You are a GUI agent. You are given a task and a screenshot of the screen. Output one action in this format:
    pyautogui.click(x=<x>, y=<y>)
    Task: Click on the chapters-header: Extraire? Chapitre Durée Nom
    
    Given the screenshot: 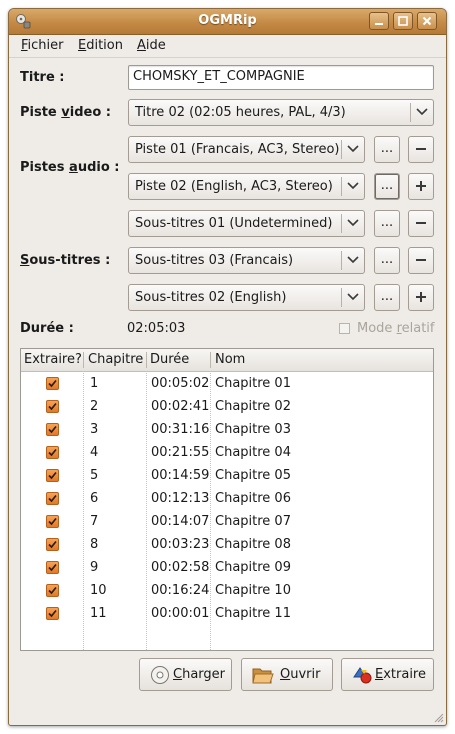 What is the action you would take?
    pyautogui.click(x=227, y=360)
    